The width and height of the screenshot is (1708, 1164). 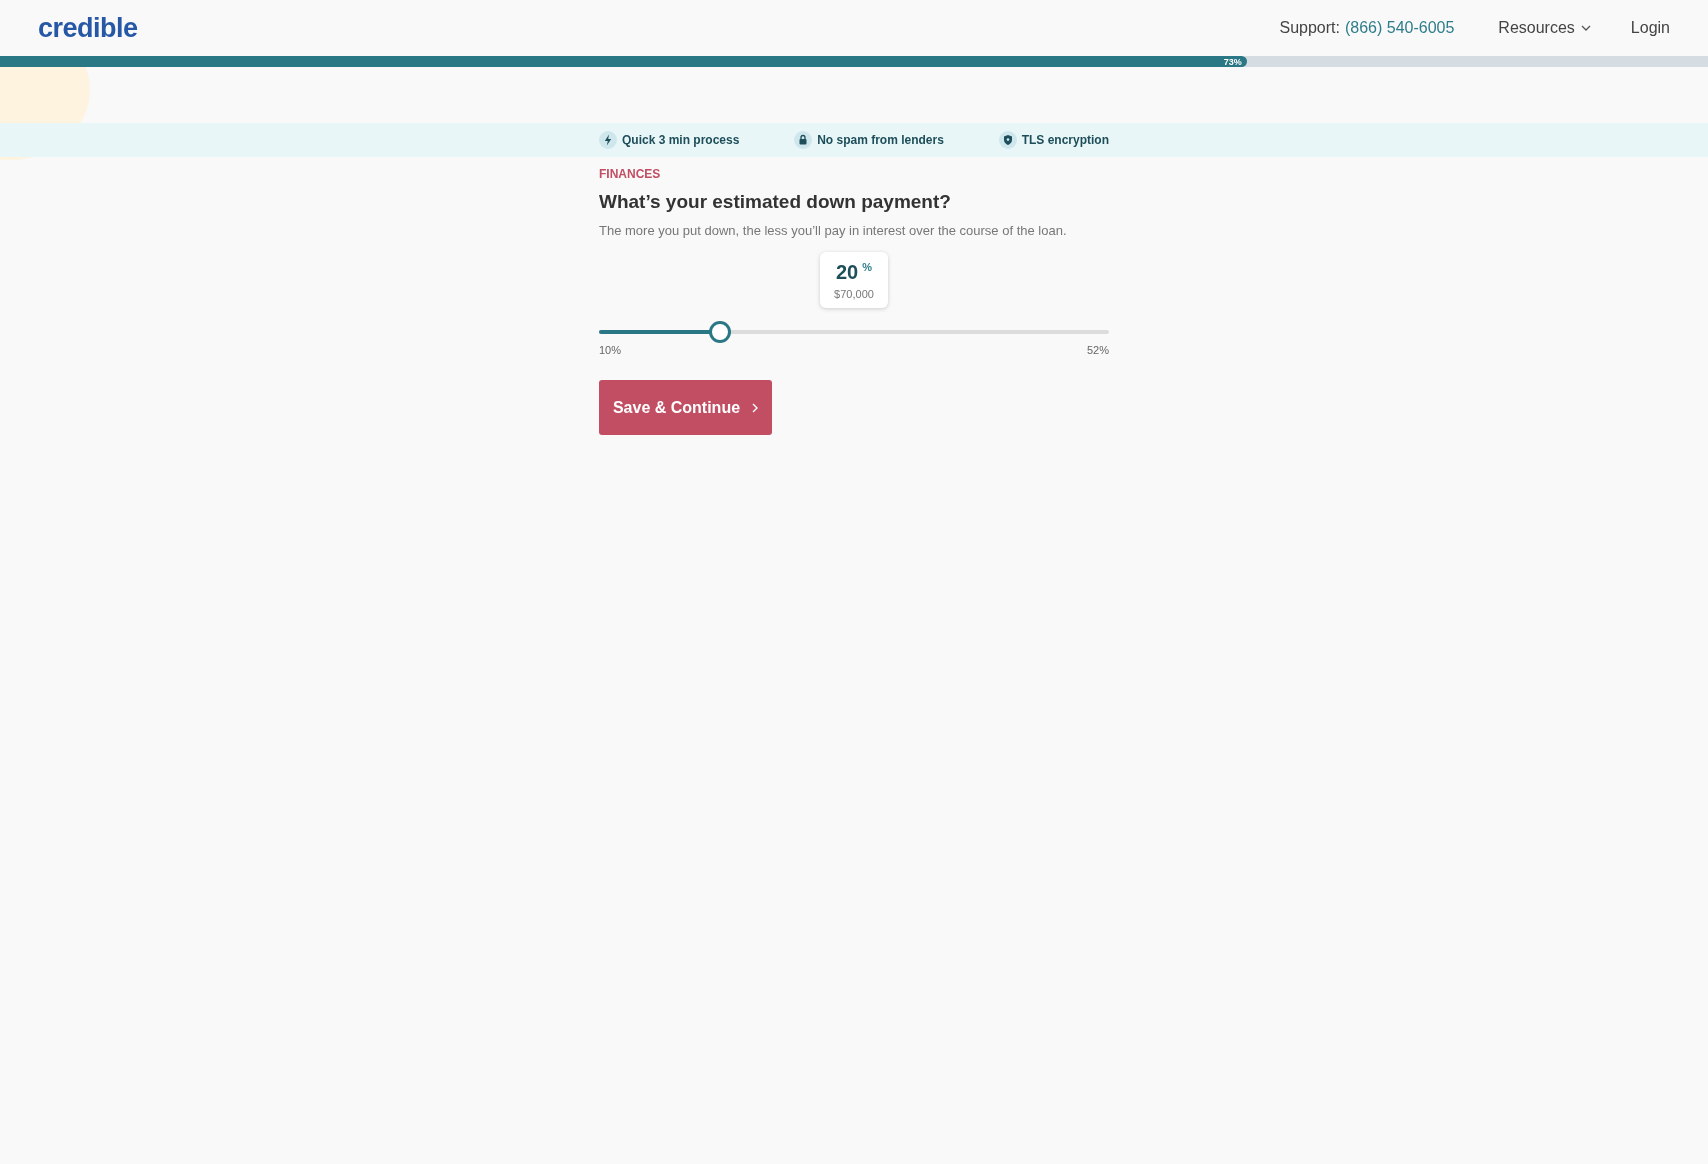 What do you see at coordinates (88, 28) in the screenshot?
I see `logo: credible` at bounding box center [88, 28].